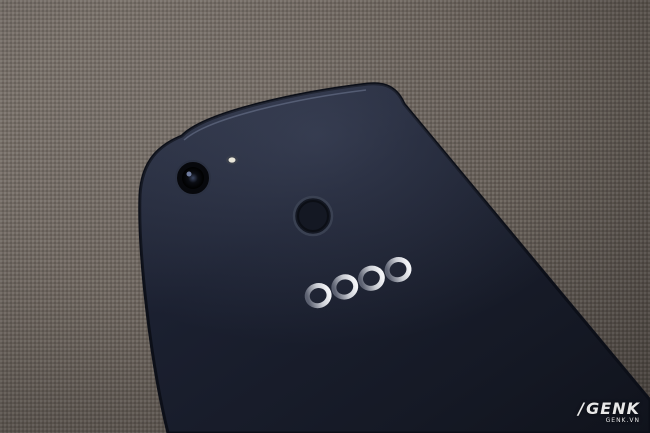 This screenshot has height=433, width=650. What do you see at coordinates (232, 160) in the screenshot?
I see `flash-icon` at bounding box center [232, 160].